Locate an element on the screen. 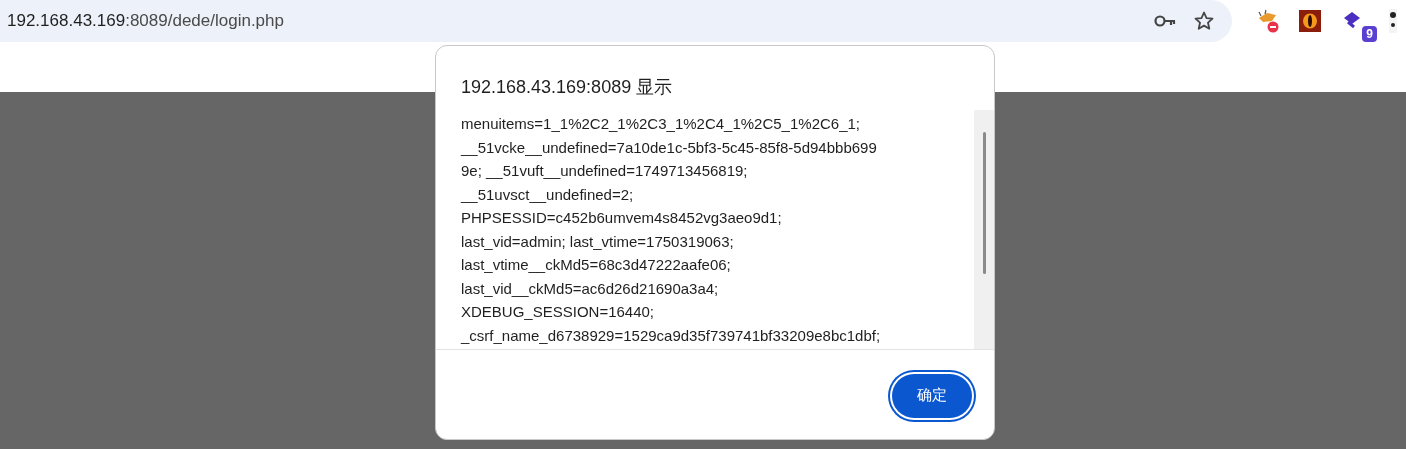  star-icon is located at coordinates (1204, 21).